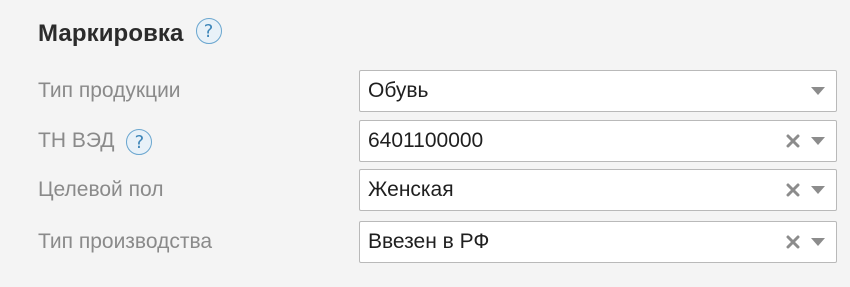 Image resolution: width=850 pixels, height=287 pixels. I want to click on form-row-product-type: Тип продукции Обувь, so click(425, 91).